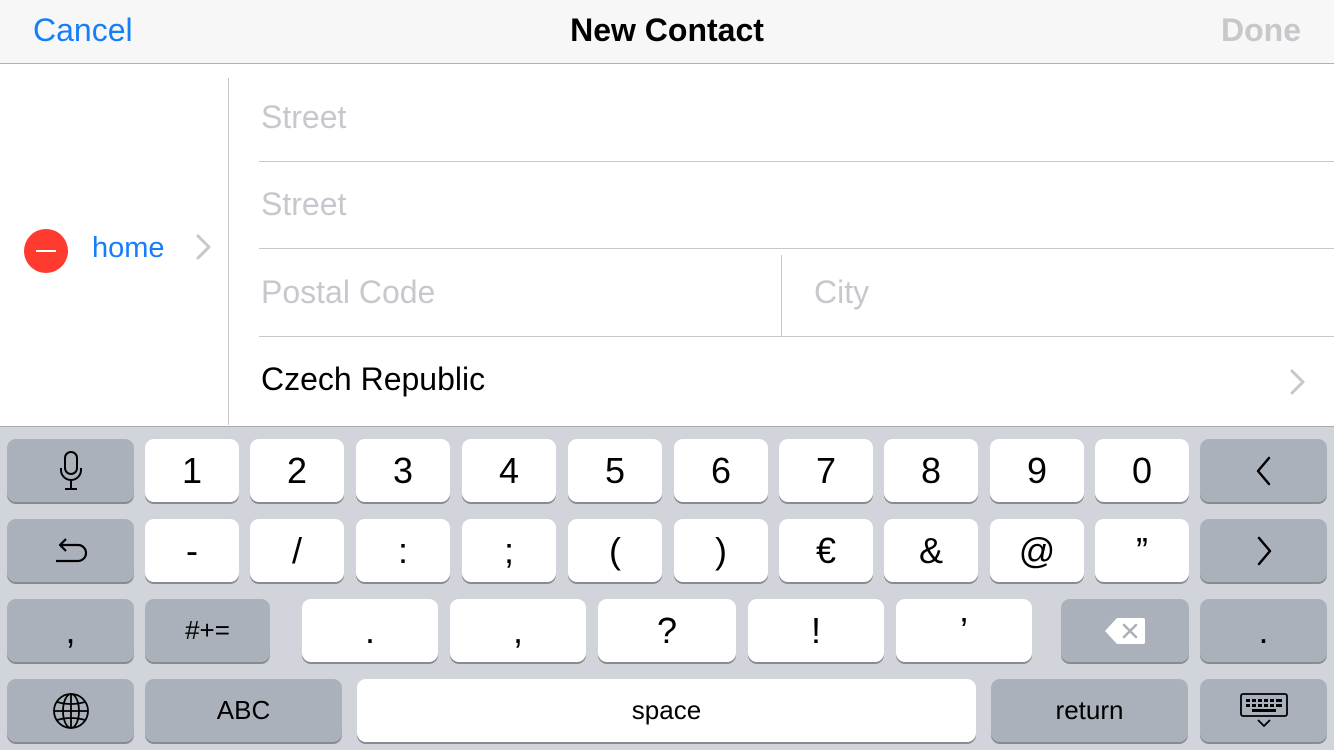 This screenshot has width=1334, height=750. Describe the element at coordinates (667, 630) in the screenshot. I see `key-question: ?` at that location.